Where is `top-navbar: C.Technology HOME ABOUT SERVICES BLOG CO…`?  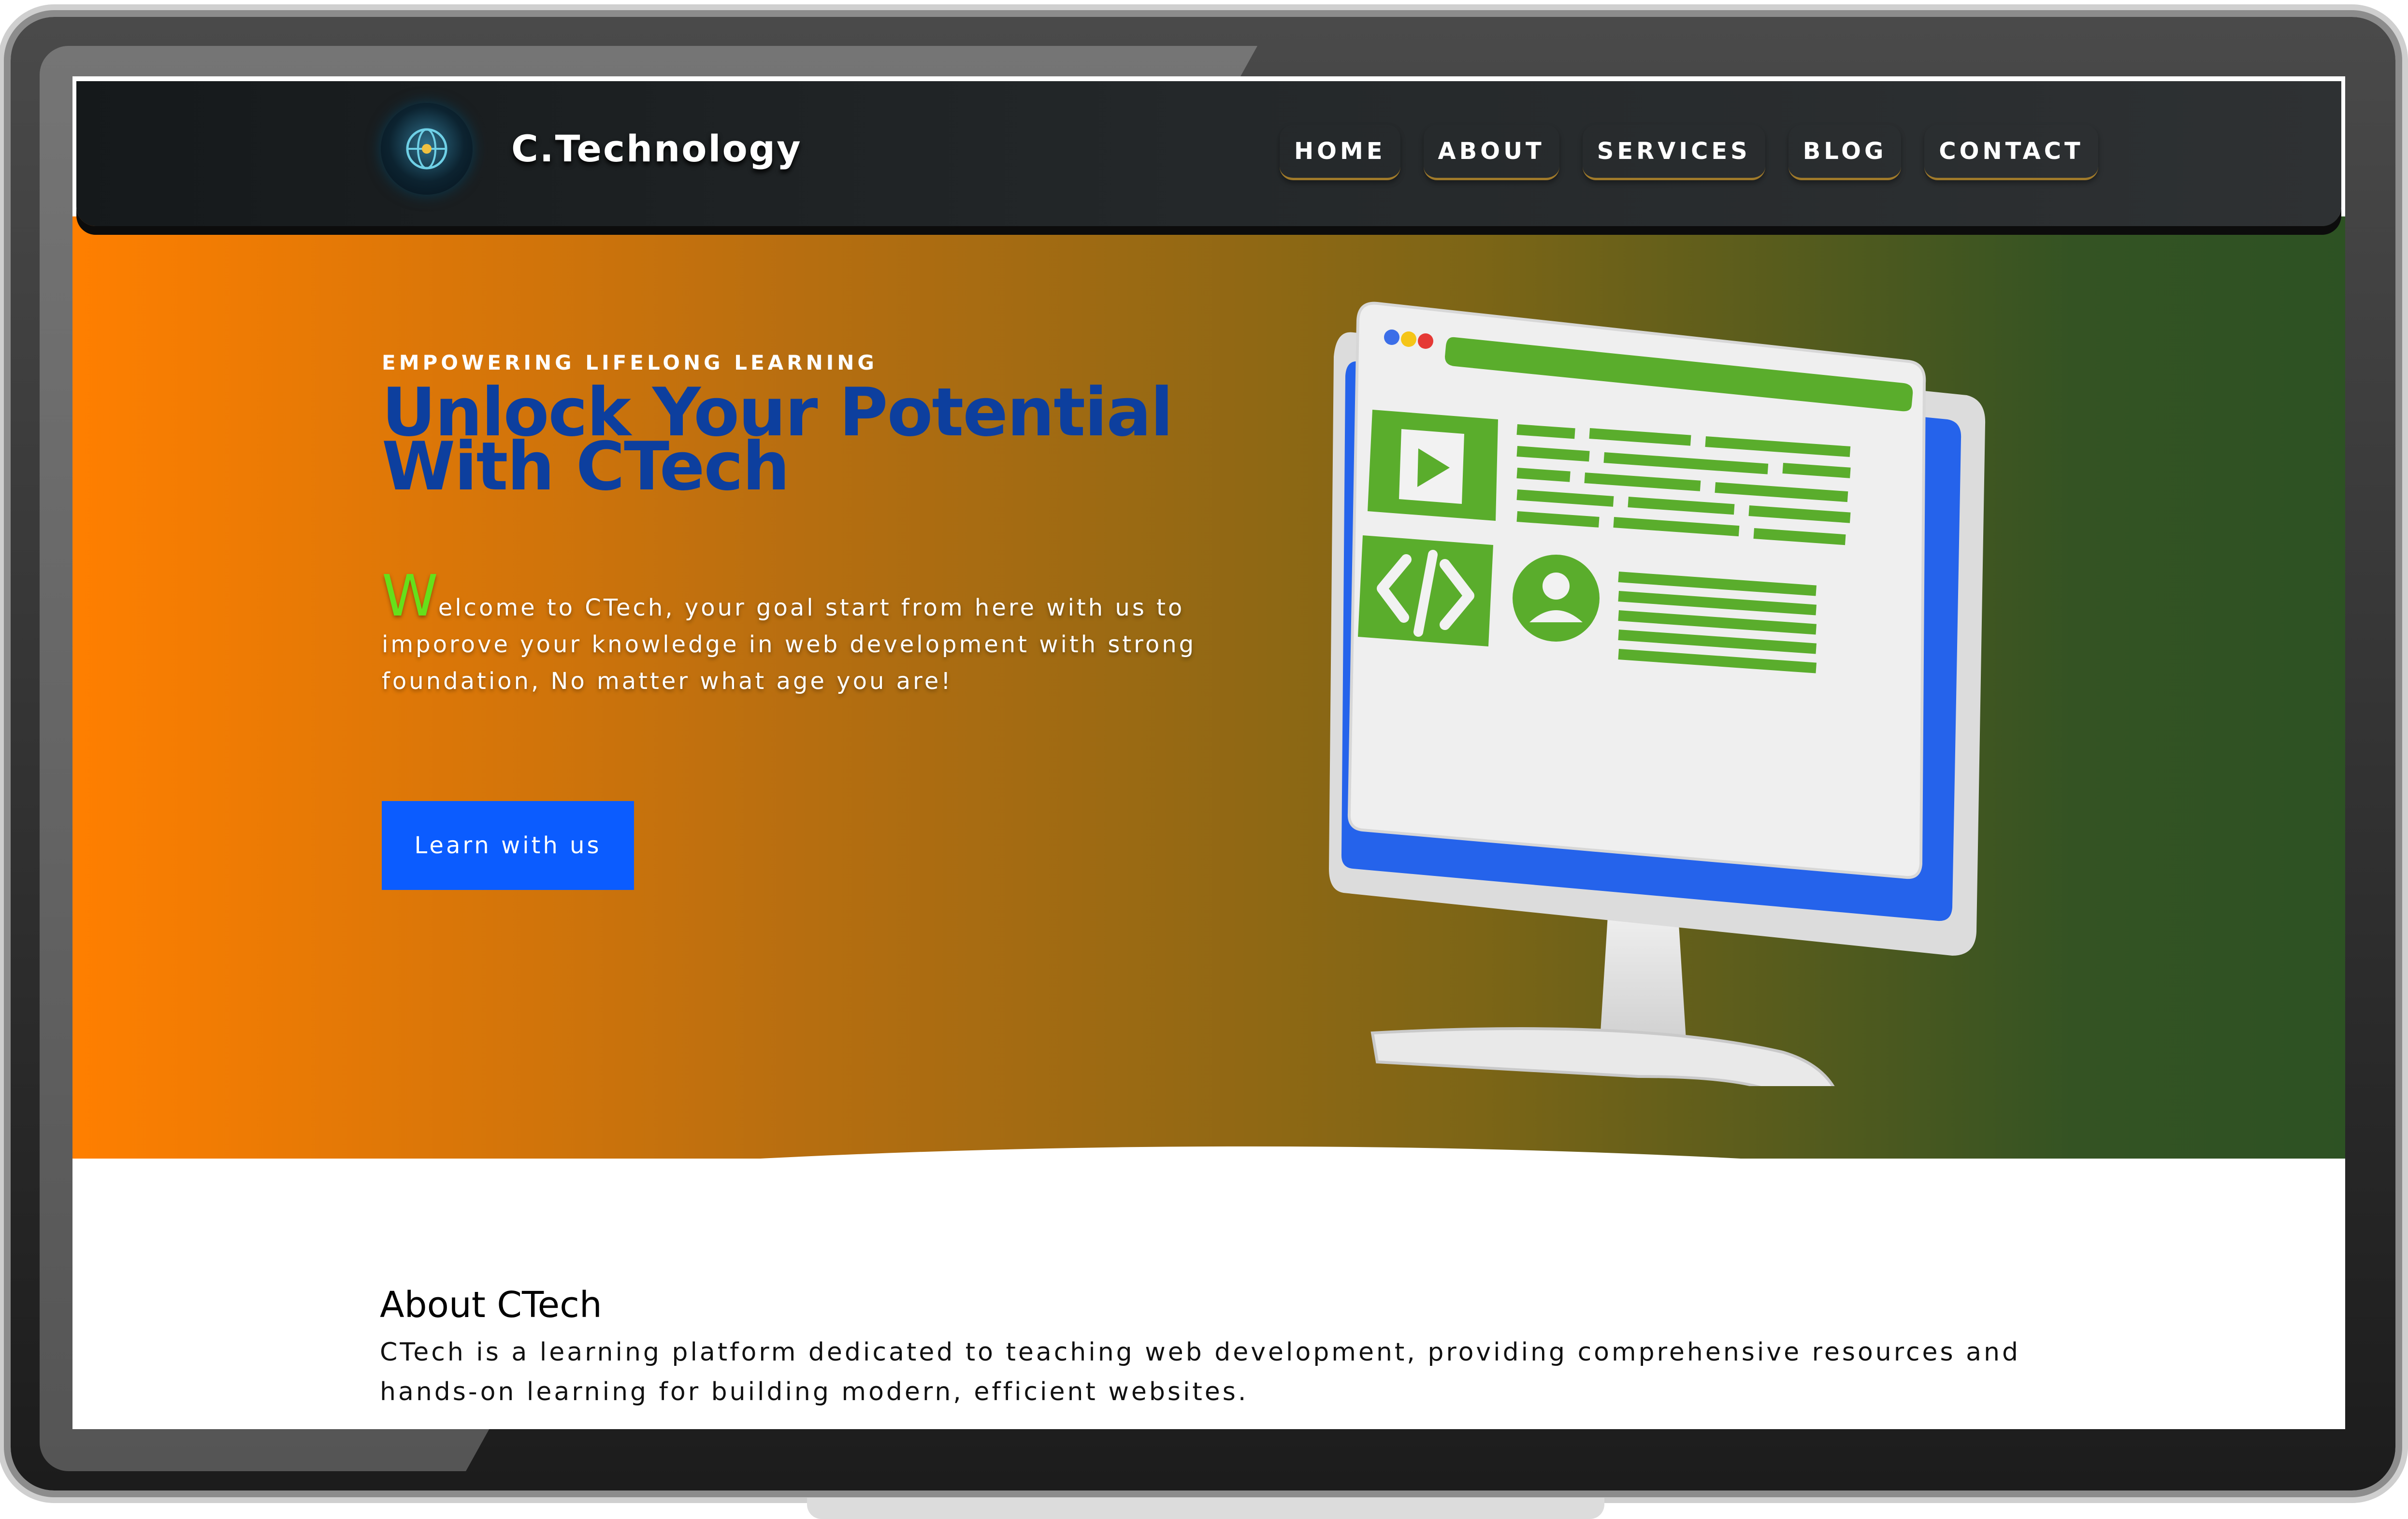
top-navbar: C.Technology HOME ABOUT SERVICES BLOG CO… is located at coordinates (1209, 153).